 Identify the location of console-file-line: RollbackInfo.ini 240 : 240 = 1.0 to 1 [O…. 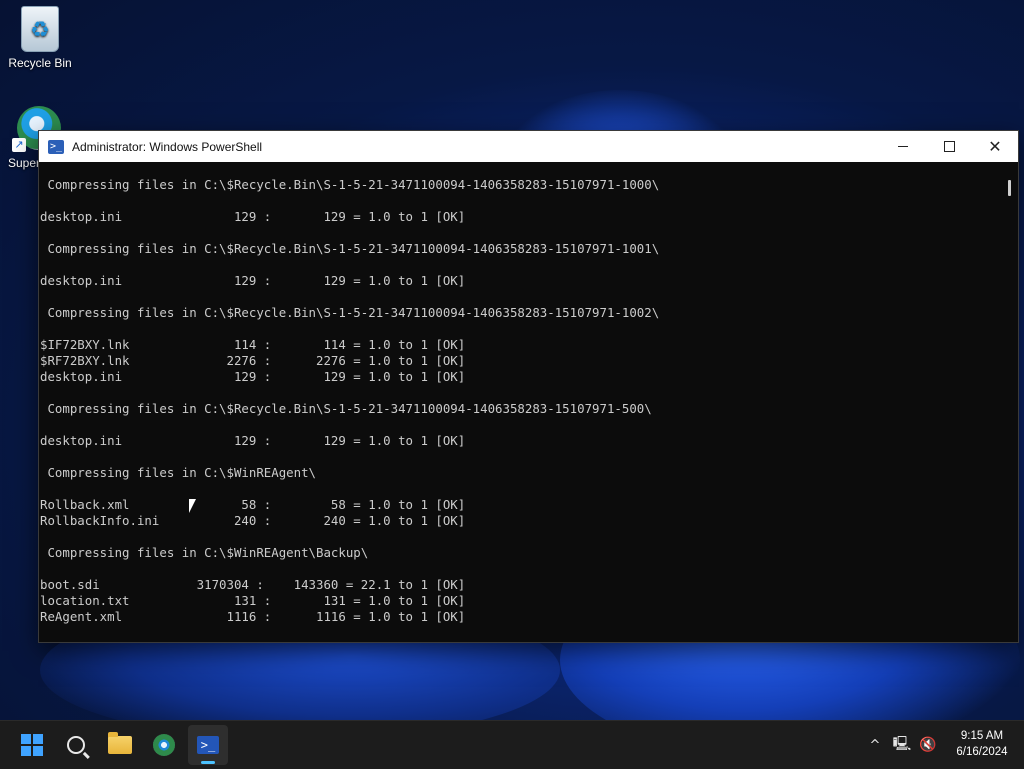
(253, 520).